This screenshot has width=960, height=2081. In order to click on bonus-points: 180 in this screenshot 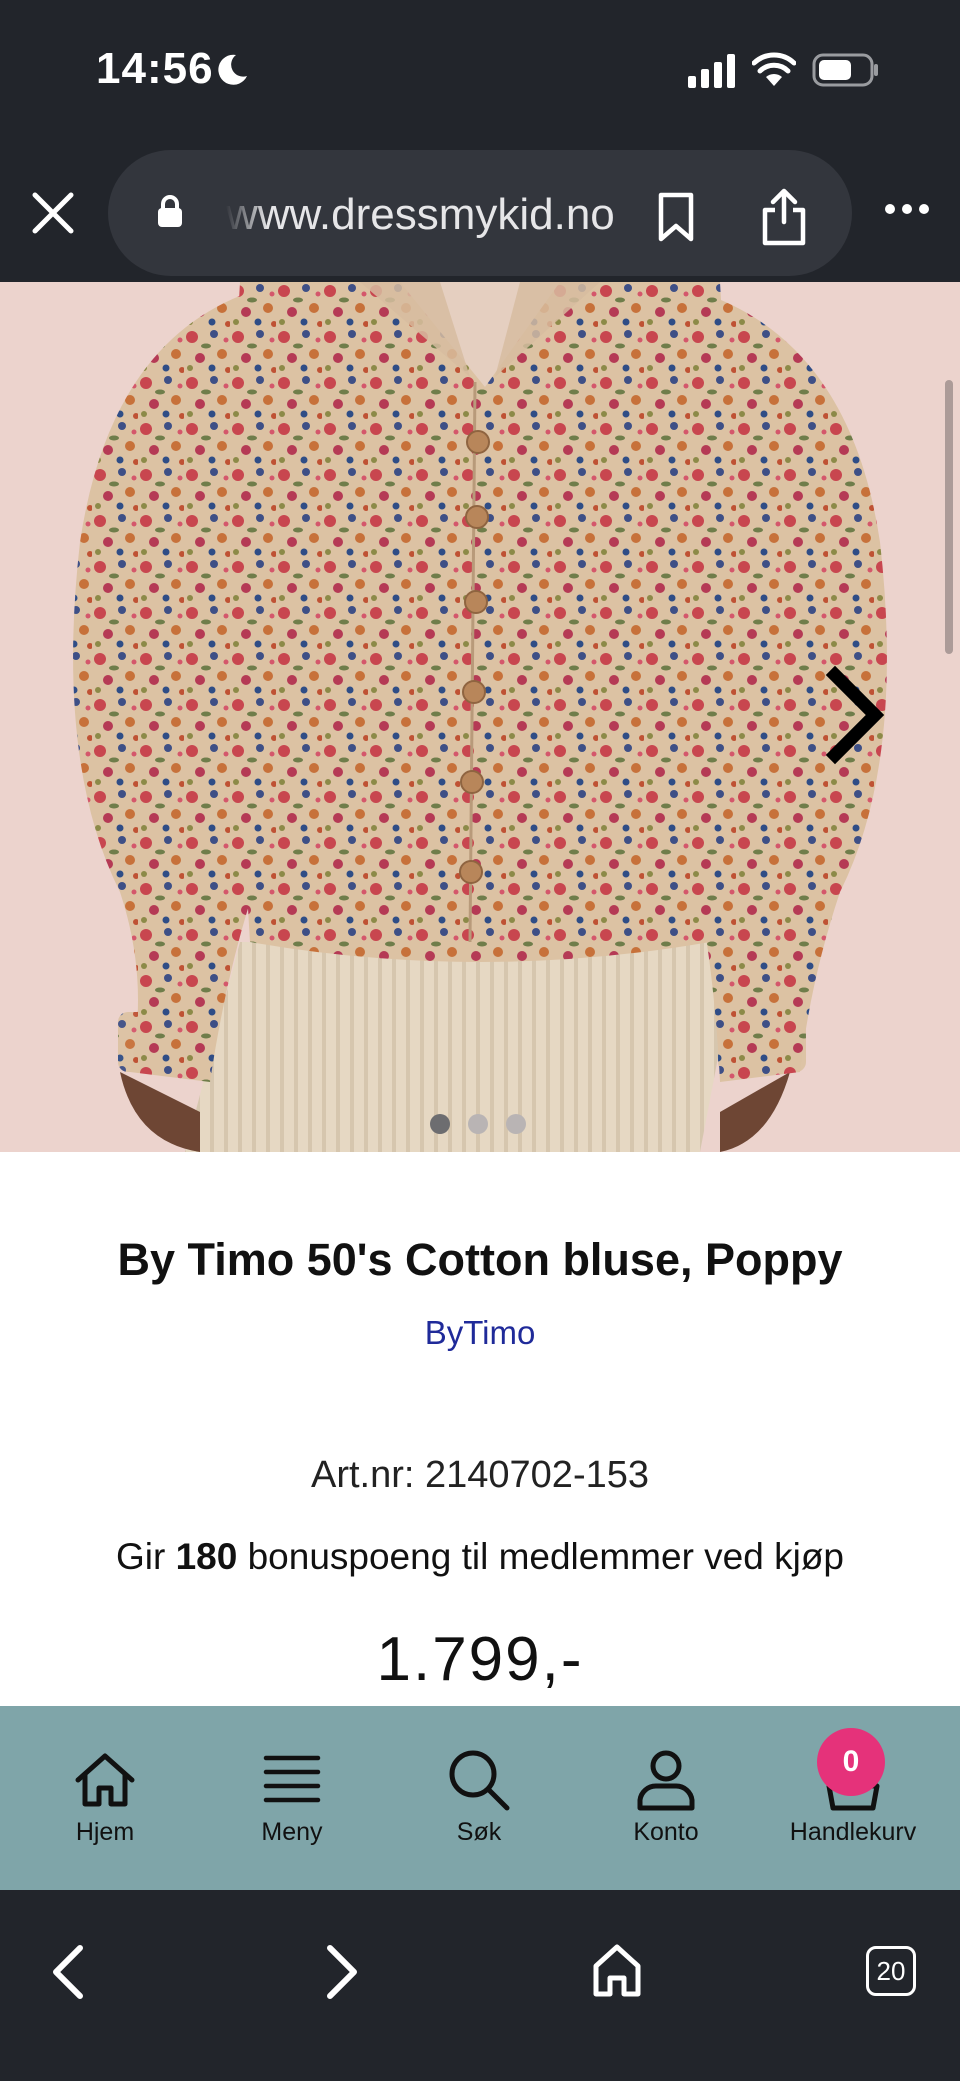, I will do `click(206, 1556)`.